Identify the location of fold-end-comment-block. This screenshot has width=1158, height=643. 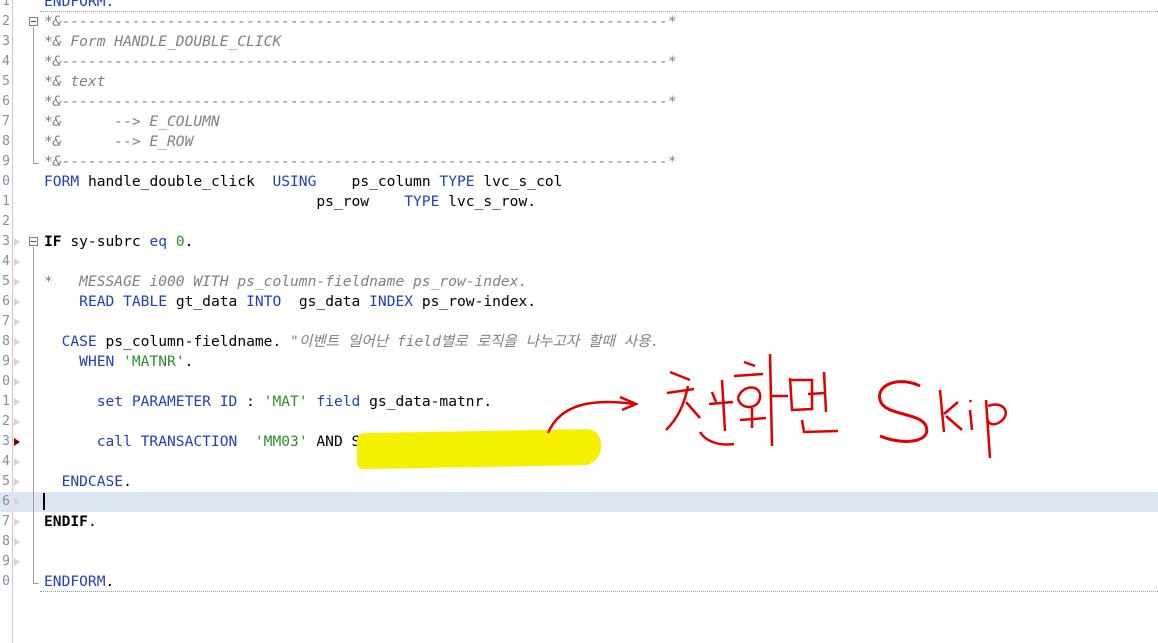
(36, 163).